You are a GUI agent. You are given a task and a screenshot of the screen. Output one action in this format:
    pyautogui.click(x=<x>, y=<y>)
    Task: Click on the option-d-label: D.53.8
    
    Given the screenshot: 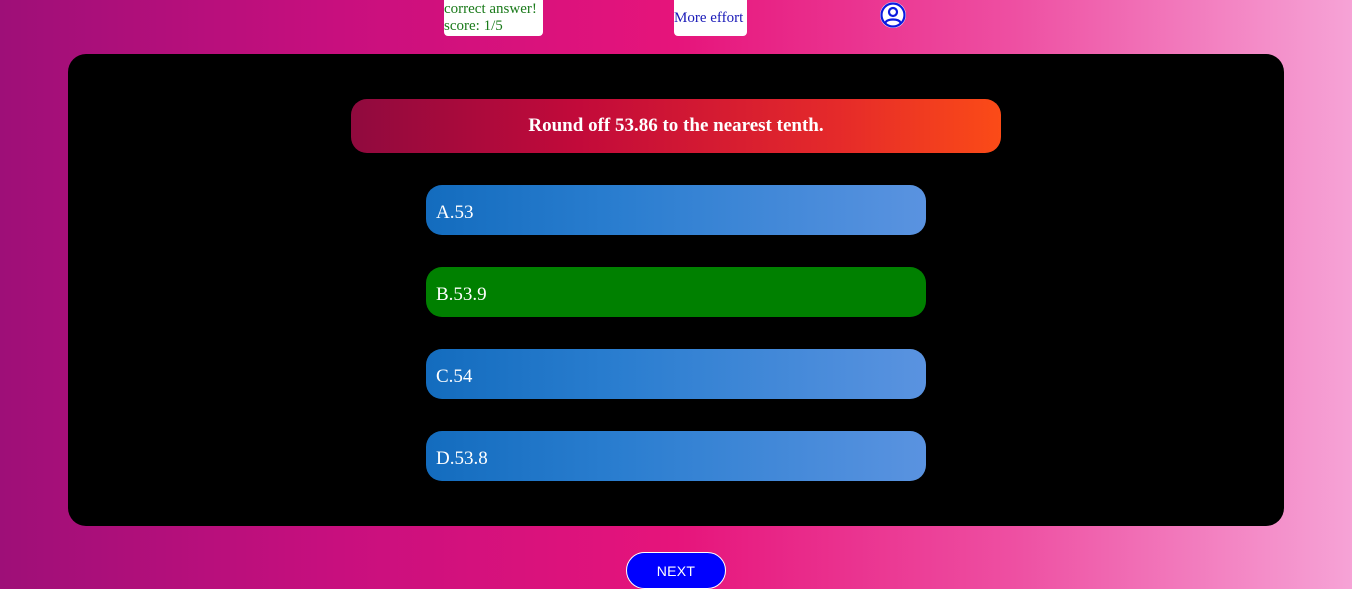 What is the action you would take?
    pyautogui.click(x=462, y=458)
    